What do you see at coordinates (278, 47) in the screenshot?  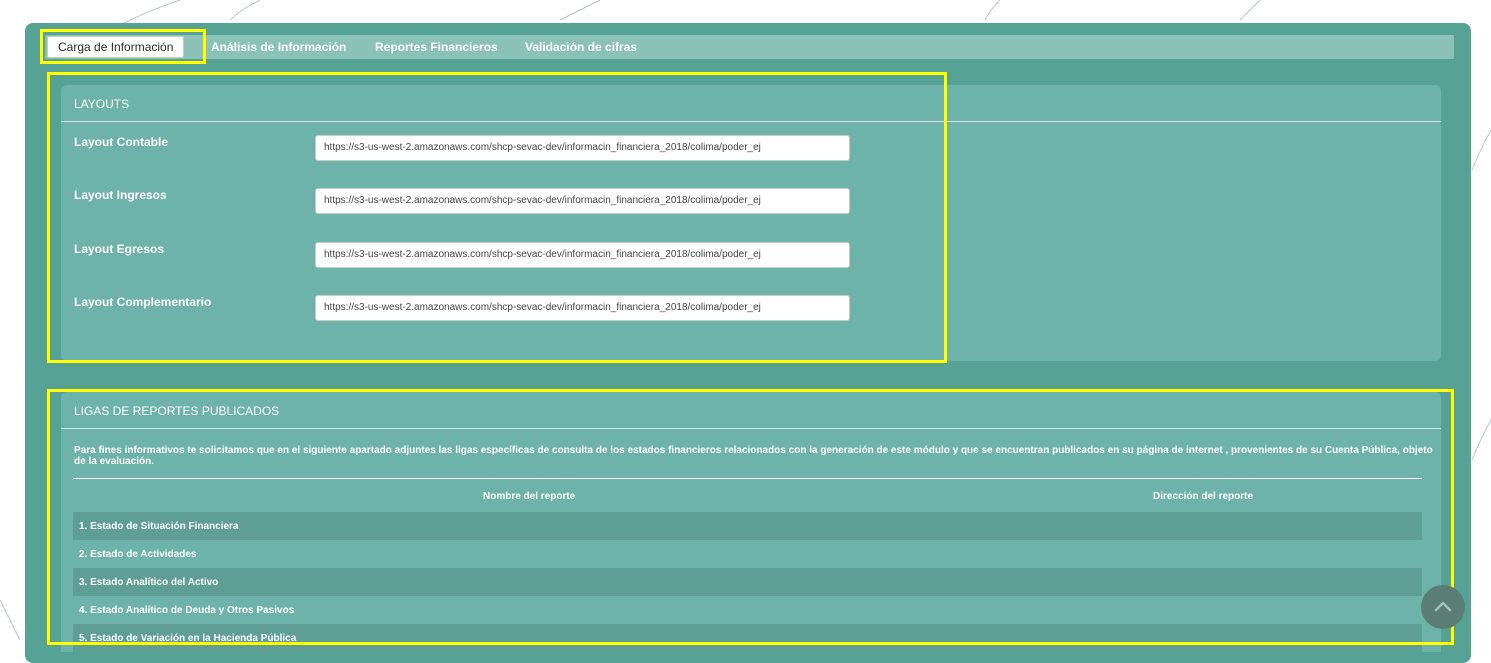 I see `tab-analisis-informacion: Análisis de Información` at bounding box center [278, 47].